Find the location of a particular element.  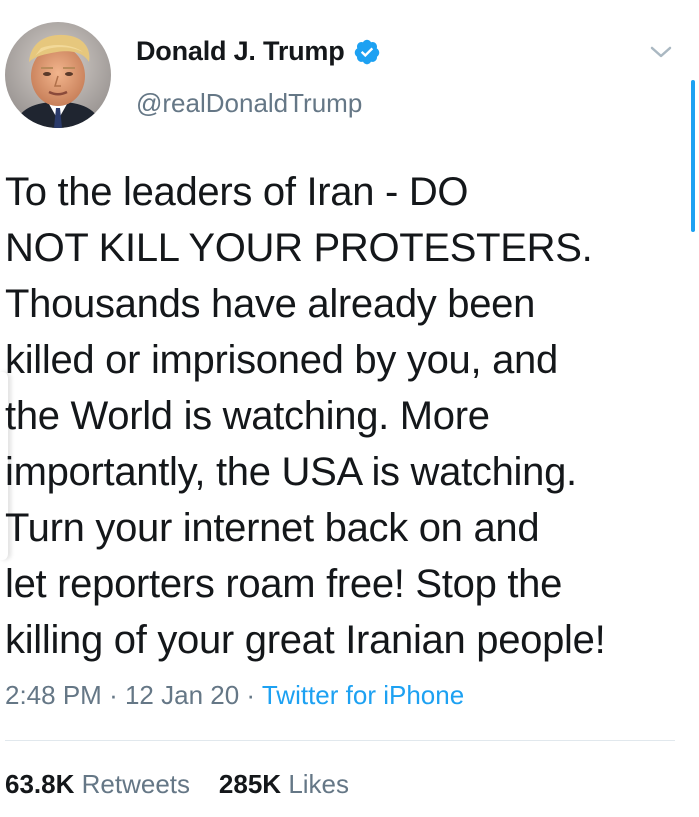

tweet-stats: 63.8K Retweets 285K Likes is located at coordinates (177, 784).